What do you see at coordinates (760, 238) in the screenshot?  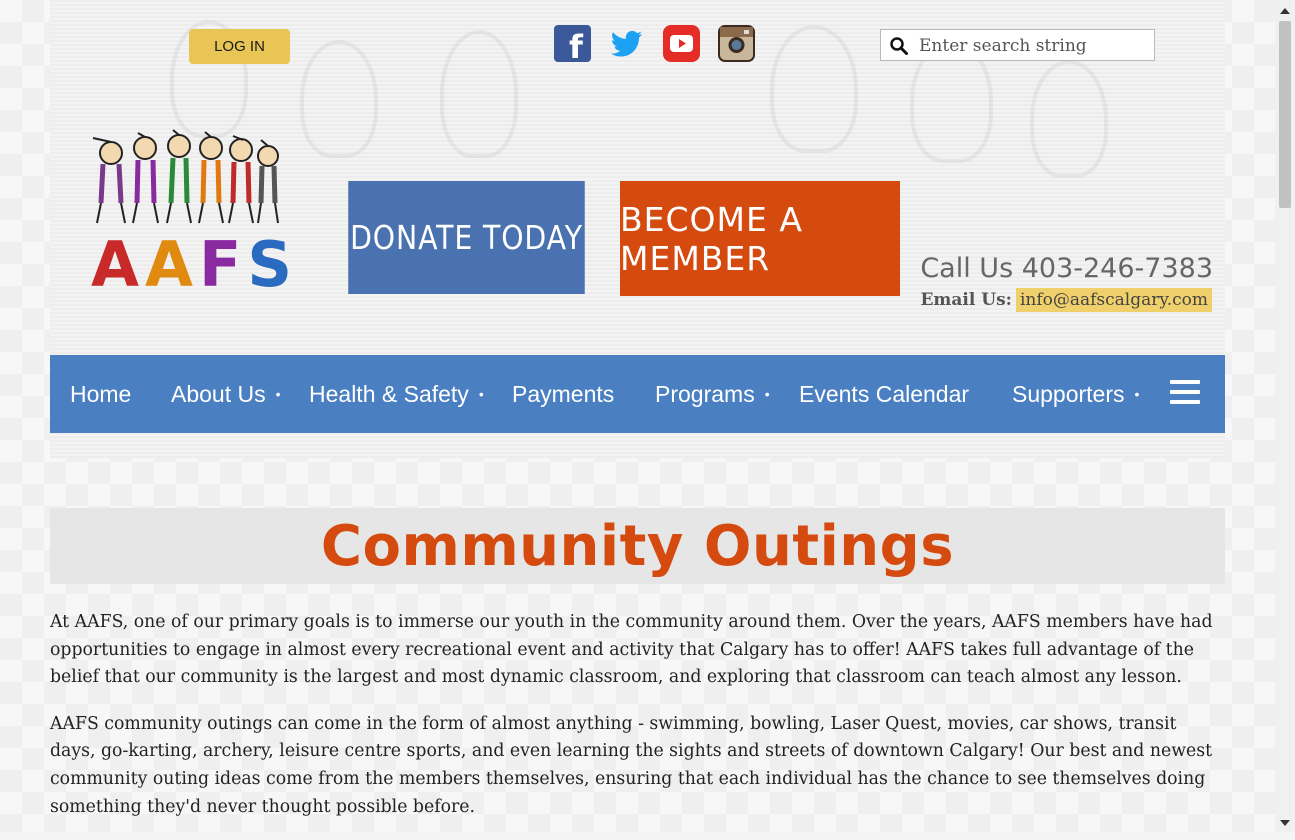 I see `become-member-button: BECOME A MEMBER` at bounding box center [760, 238].